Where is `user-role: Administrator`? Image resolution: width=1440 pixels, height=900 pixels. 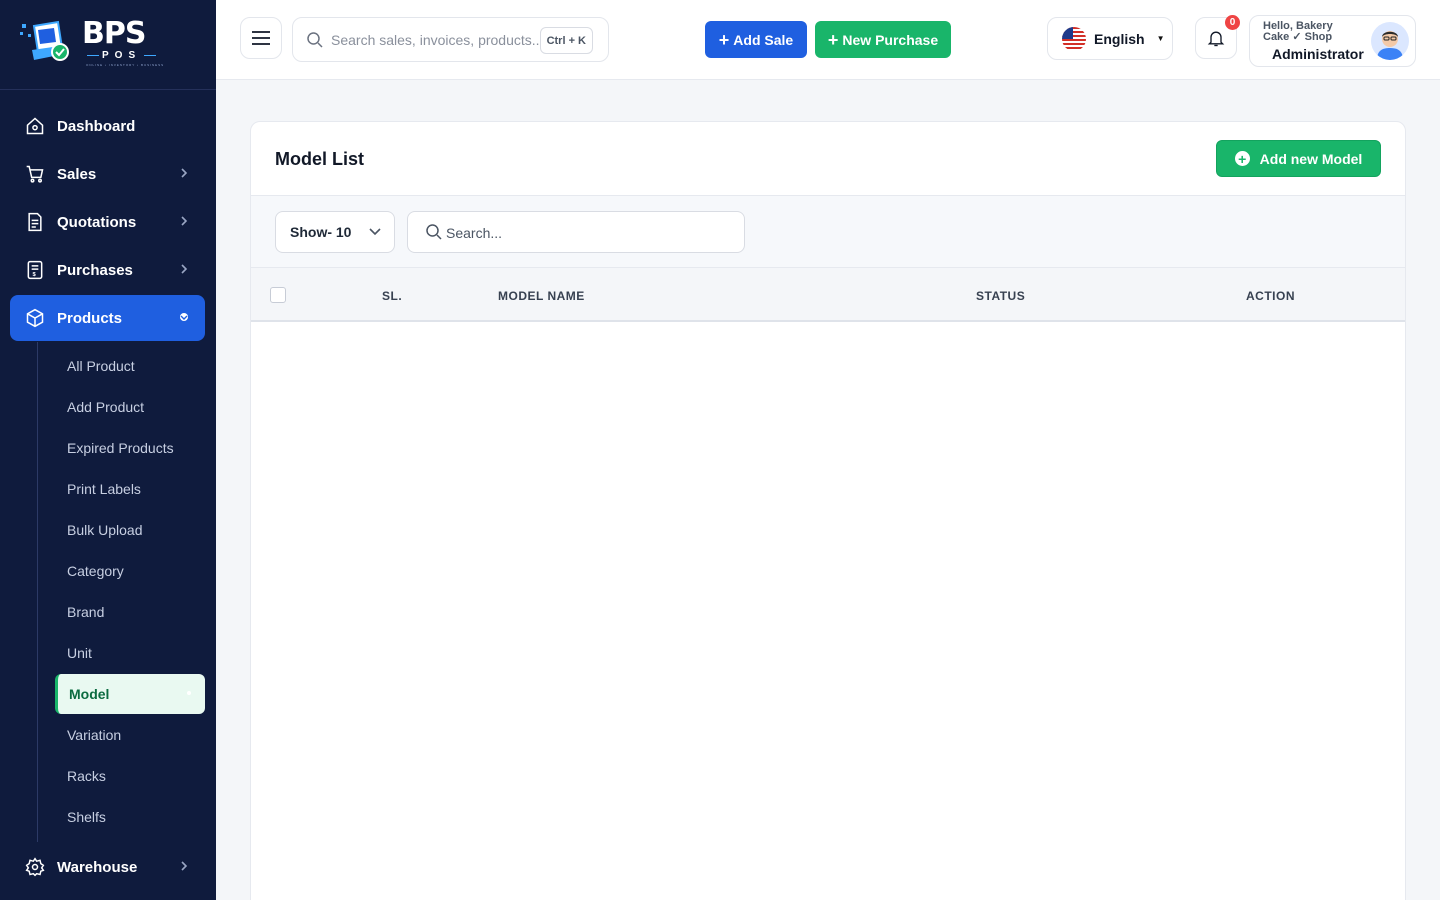 user-role: Administrator is located at coordinates (1318, 54).